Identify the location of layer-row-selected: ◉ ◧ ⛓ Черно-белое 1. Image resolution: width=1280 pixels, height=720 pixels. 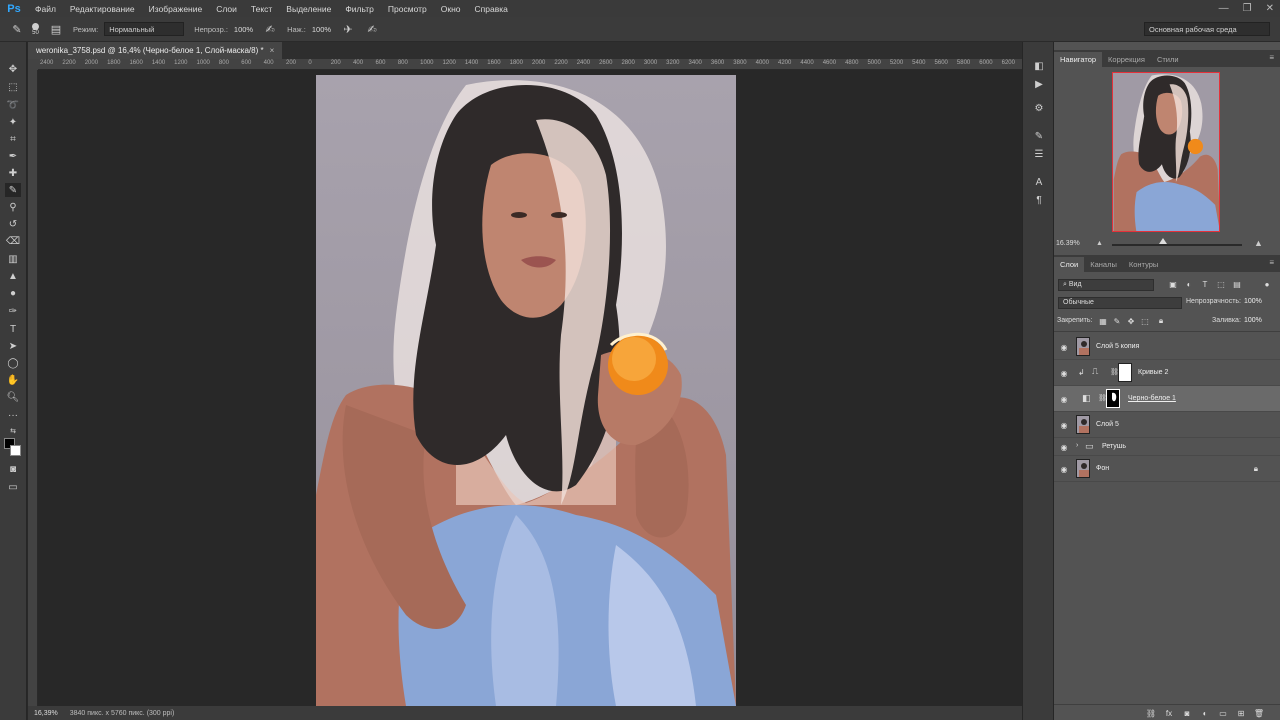
(1167, 399).